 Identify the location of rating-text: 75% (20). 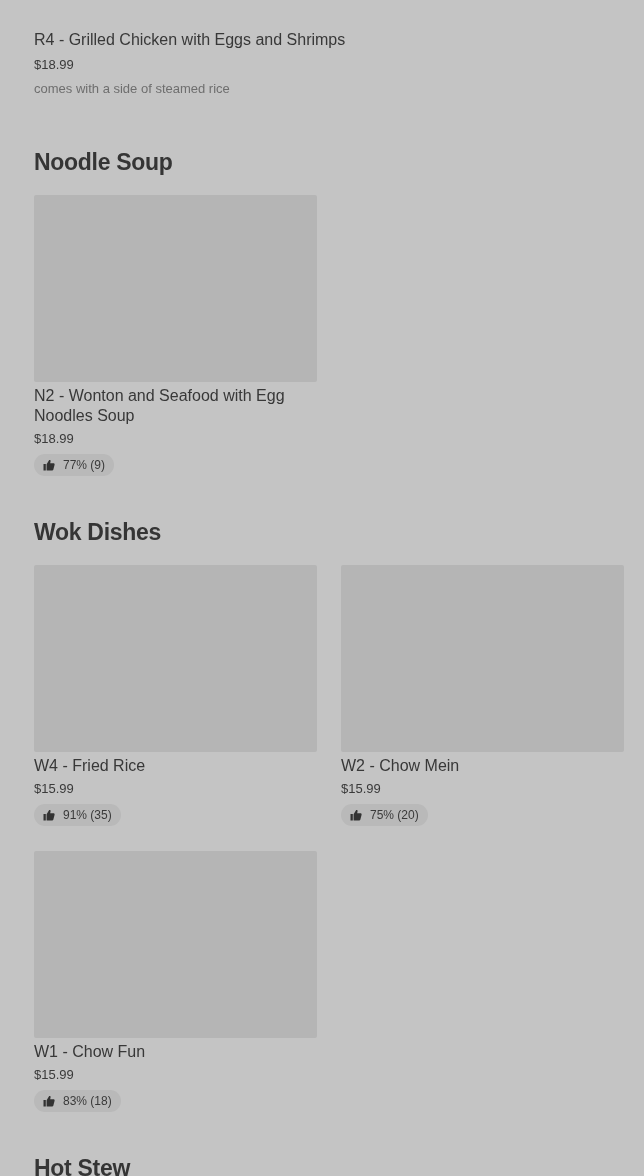
(394, 815).